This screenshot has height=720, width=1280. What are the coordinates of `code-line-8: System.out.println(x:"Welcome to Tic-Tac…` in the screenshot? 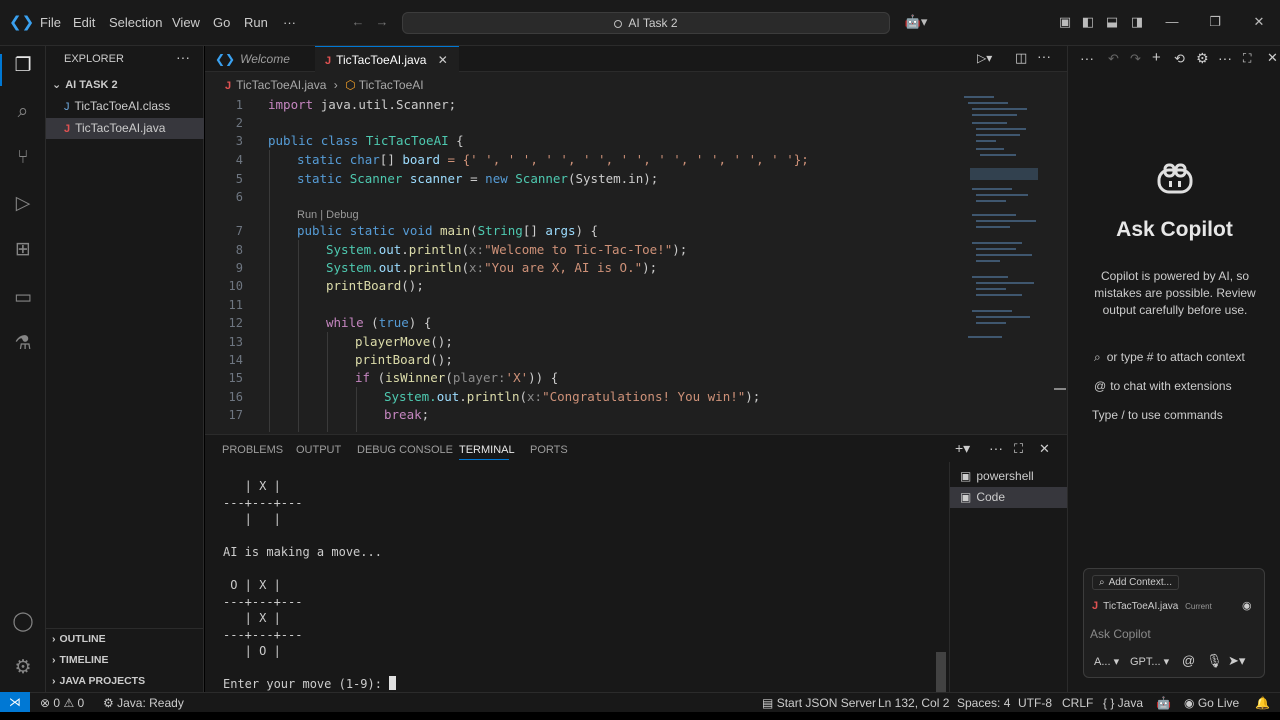 It's located at (506, 250).